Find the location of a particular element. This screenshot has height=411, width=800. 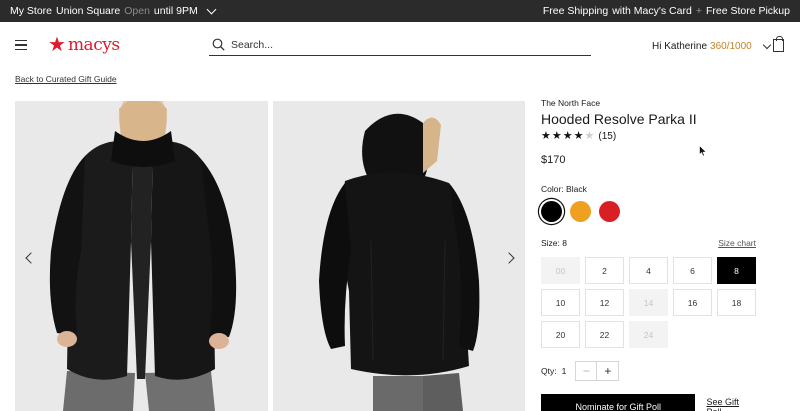

store-selector: My Store Union Square Open until 9PM is located at coordinates (113, 10).